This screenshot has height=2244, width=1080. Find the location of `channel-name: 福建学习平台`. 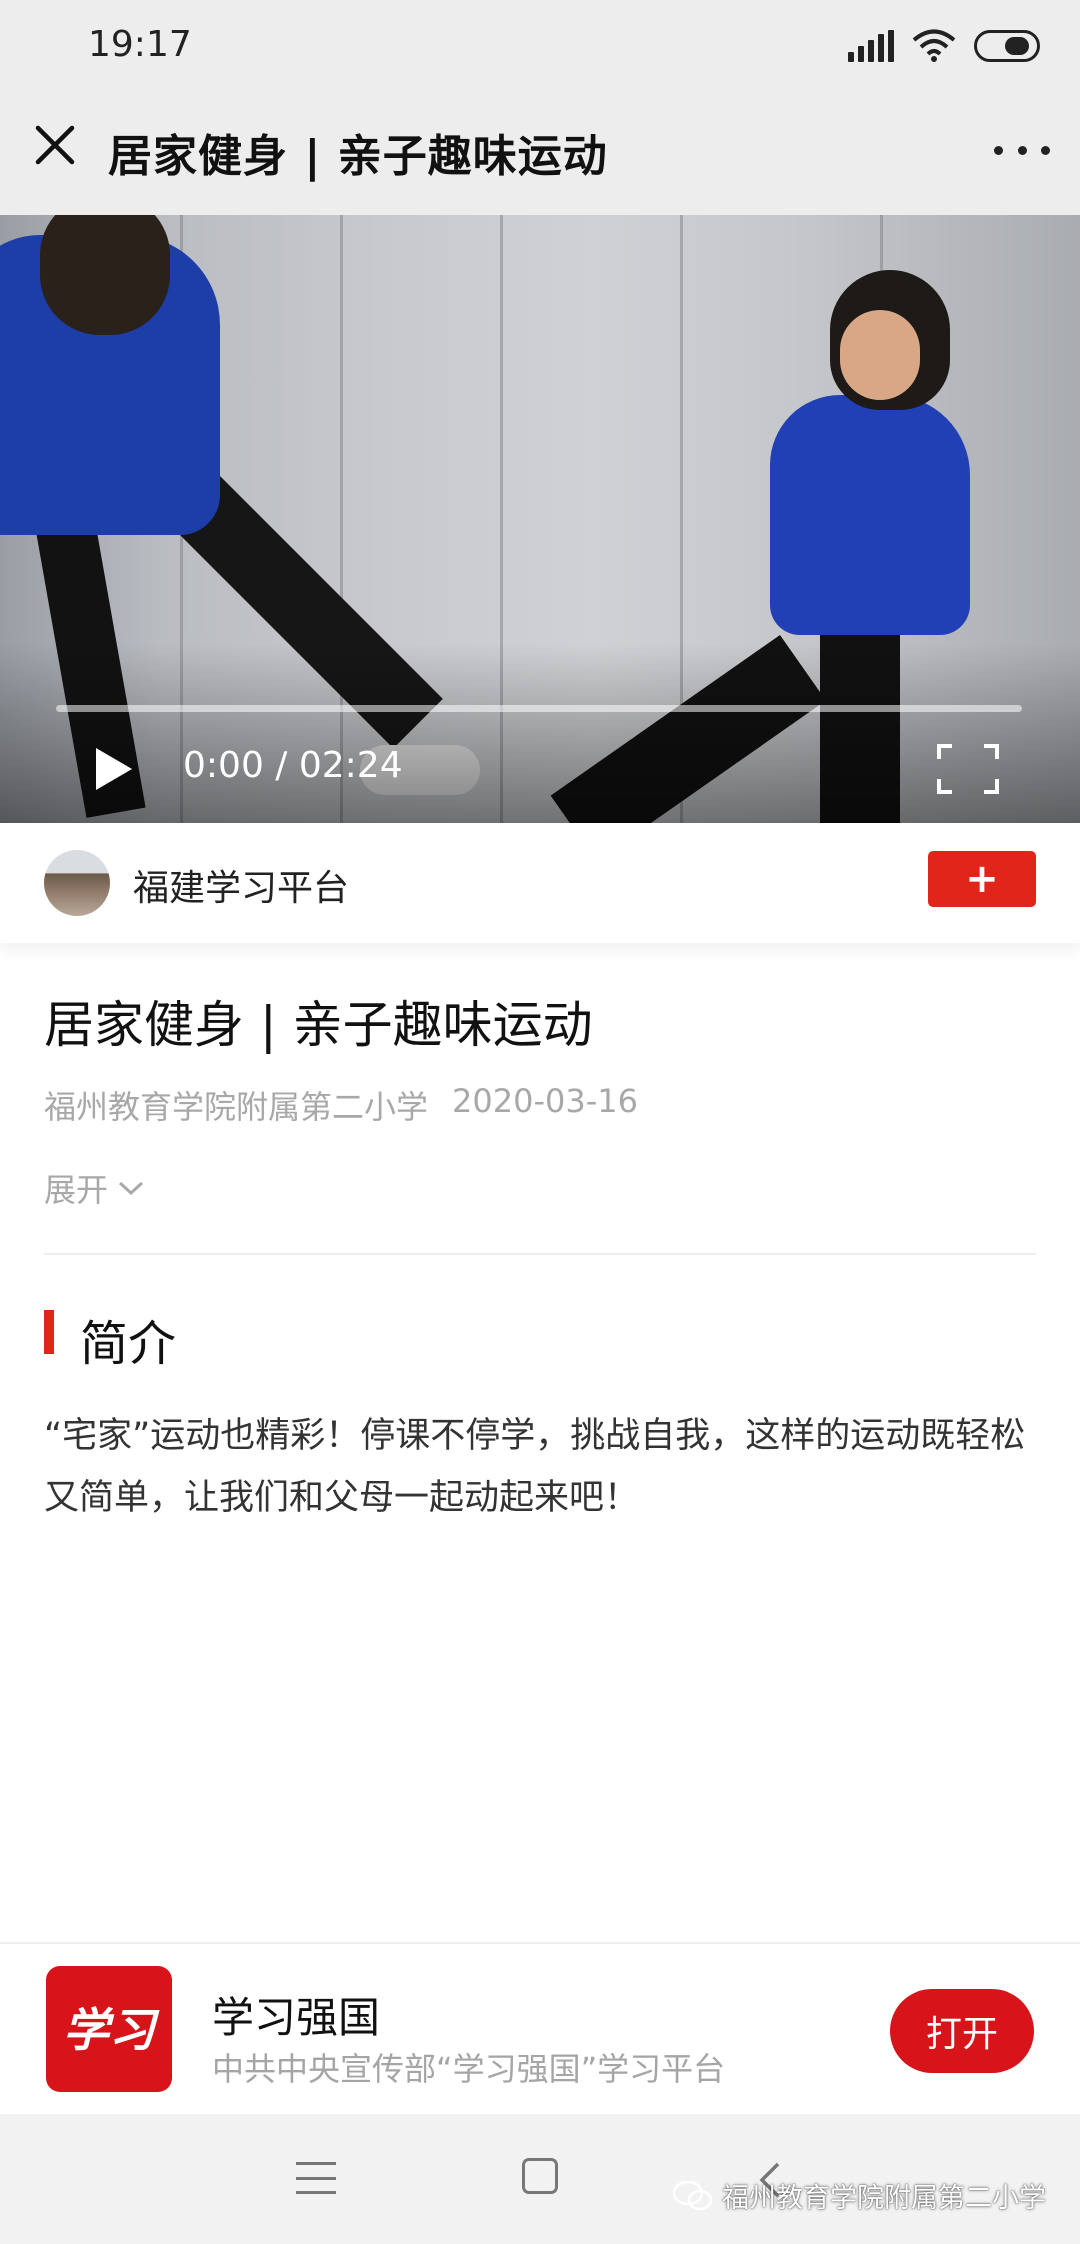

channel-name: 福建学习平台 is located at coordinates (241, 885).